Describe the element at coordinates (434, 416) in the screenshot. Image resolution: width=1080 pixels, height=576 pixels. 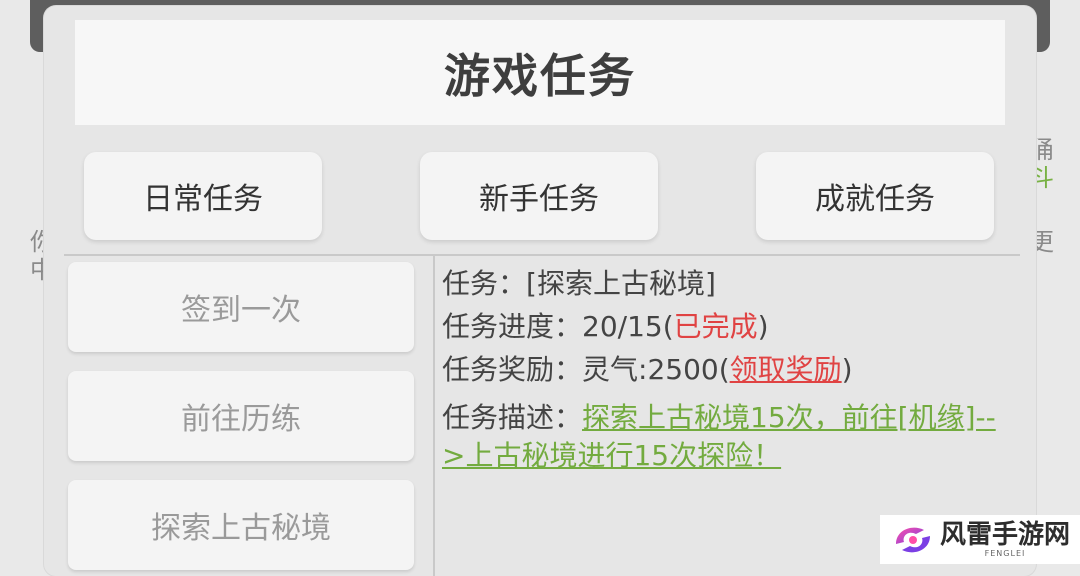
I see `vertical-divider` at that location.